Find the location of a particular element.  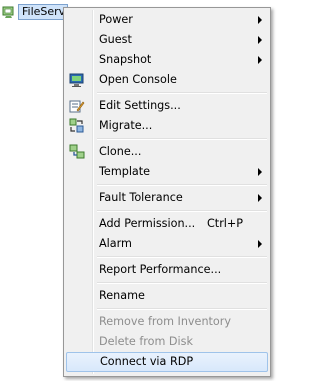

menu-item-power: Power is located at coordinates (167, 20).